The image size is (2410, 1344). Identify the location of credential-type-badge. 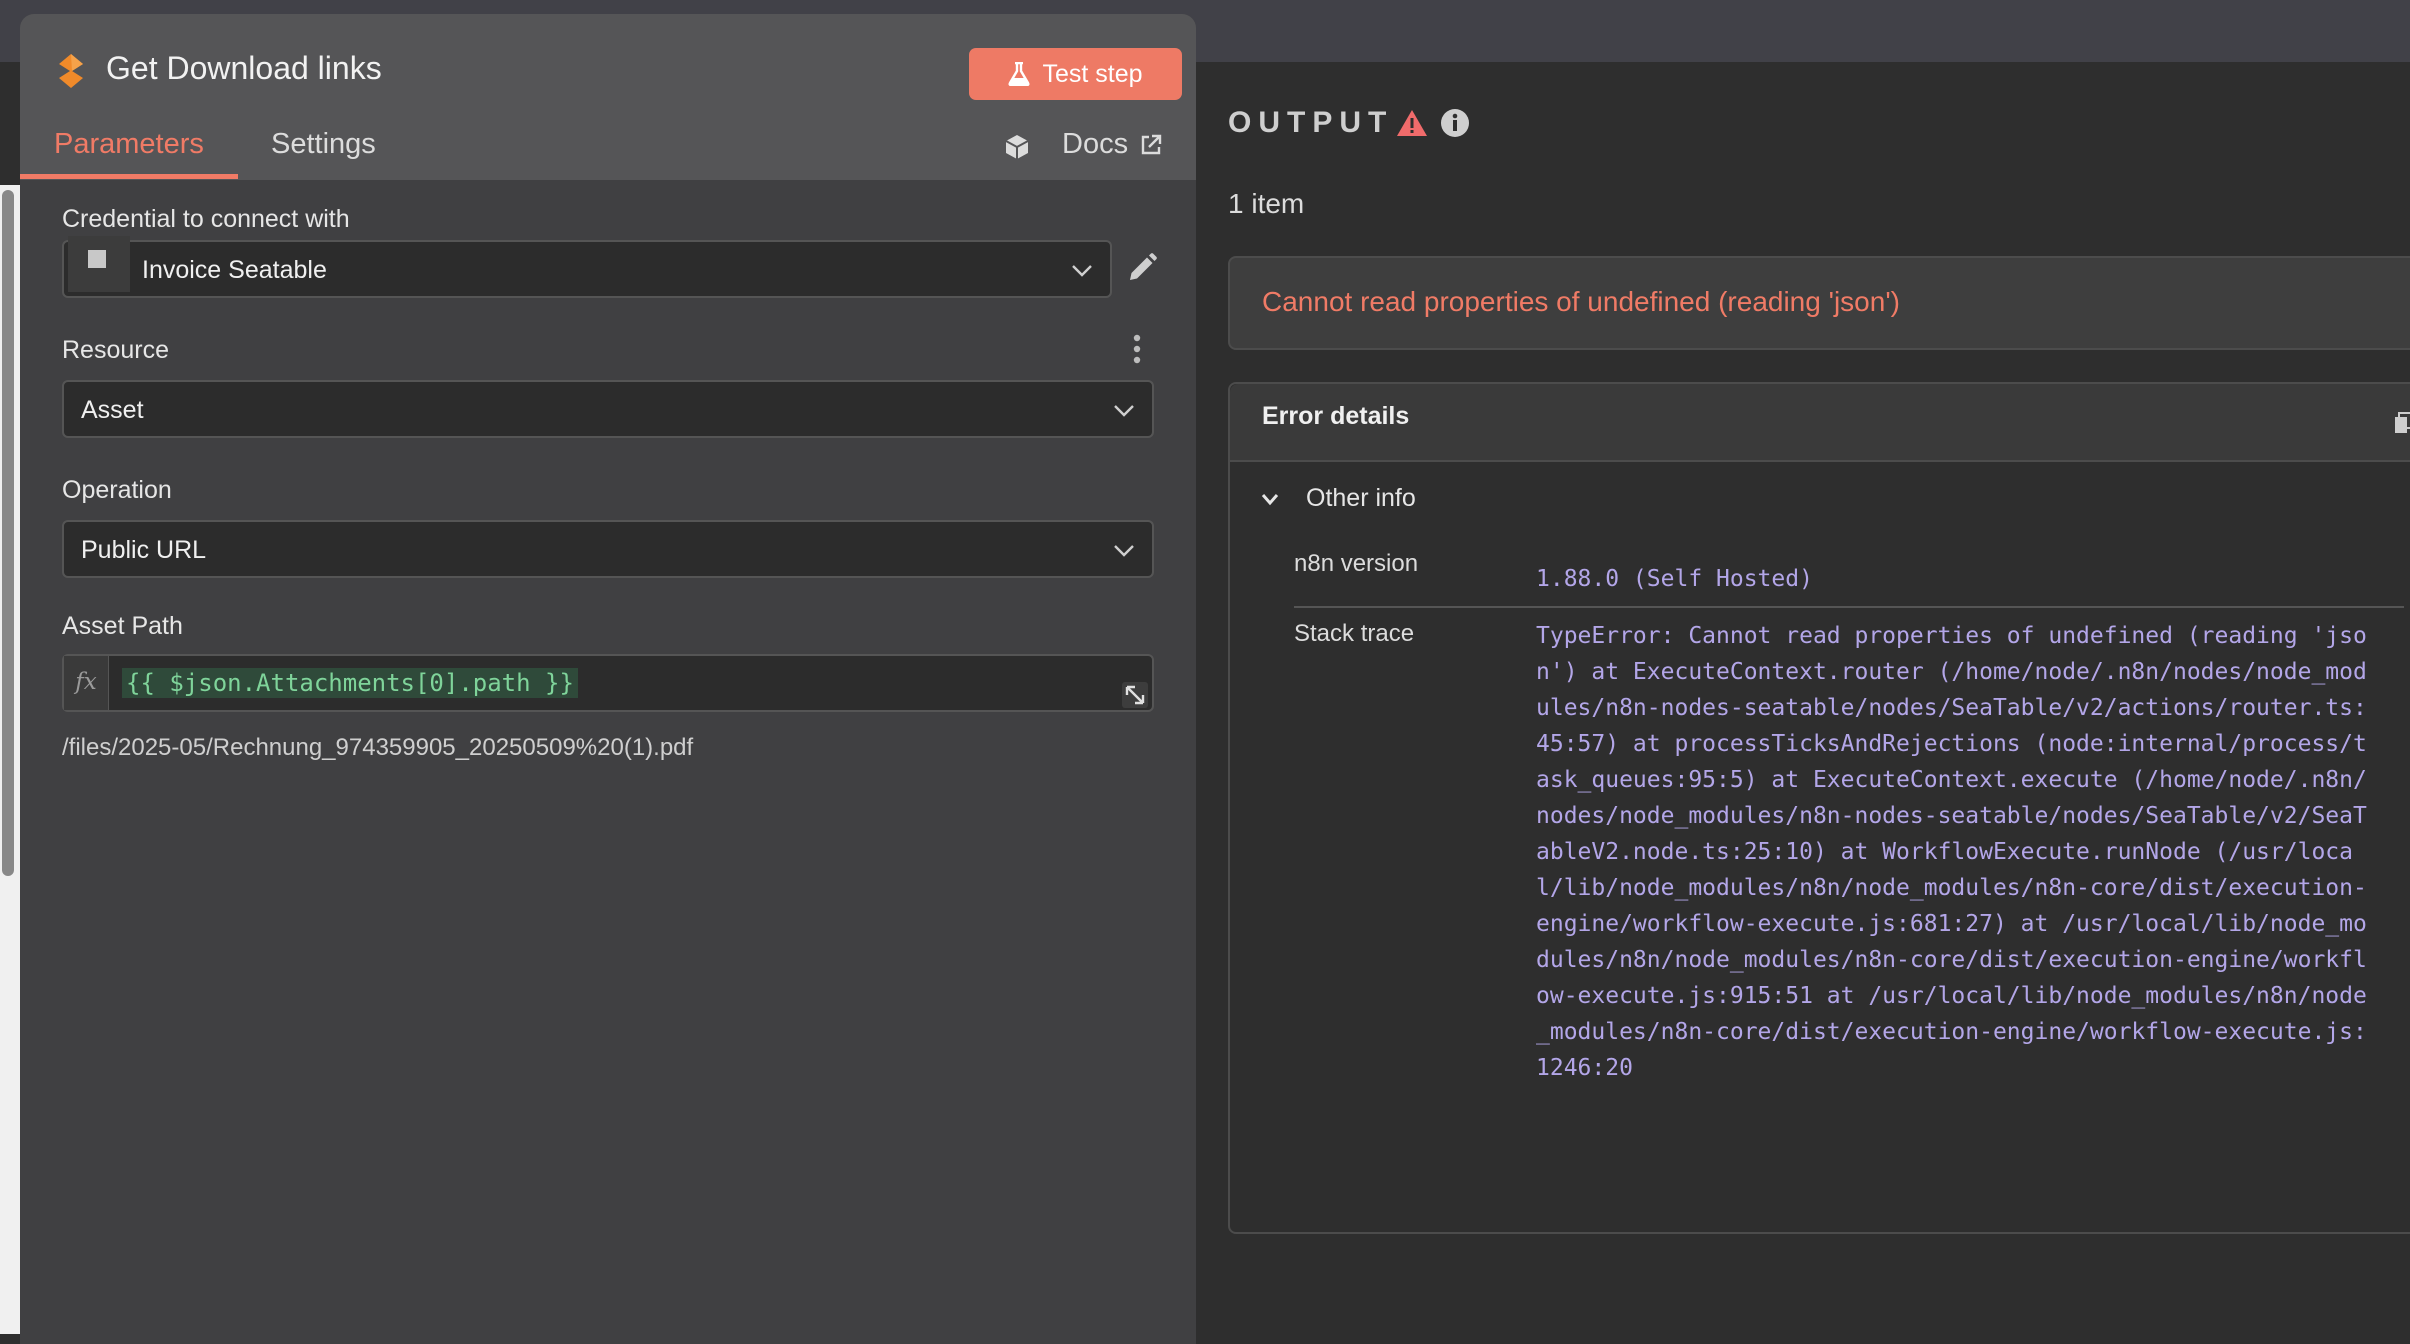
(99, 264).